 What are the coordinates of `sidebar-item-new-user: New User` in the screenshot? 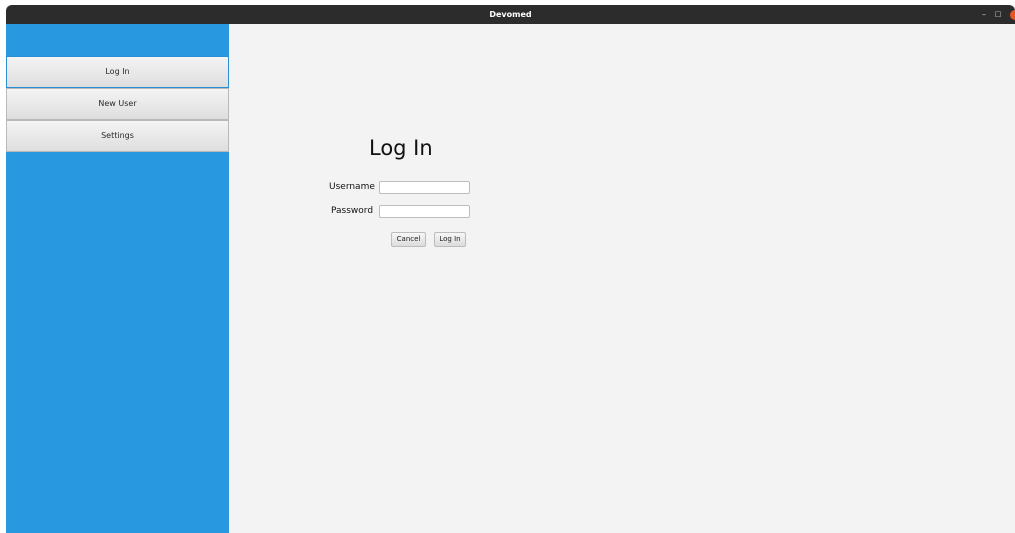 It's located at (117, 104).